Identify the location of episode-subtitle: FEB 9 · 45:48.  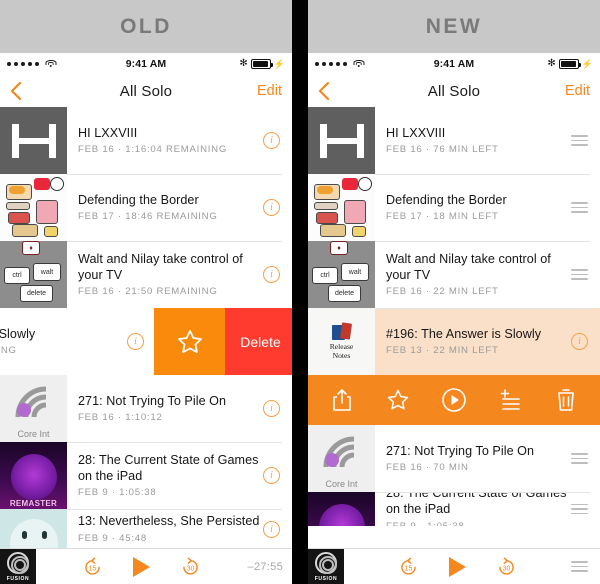
(112, 538).